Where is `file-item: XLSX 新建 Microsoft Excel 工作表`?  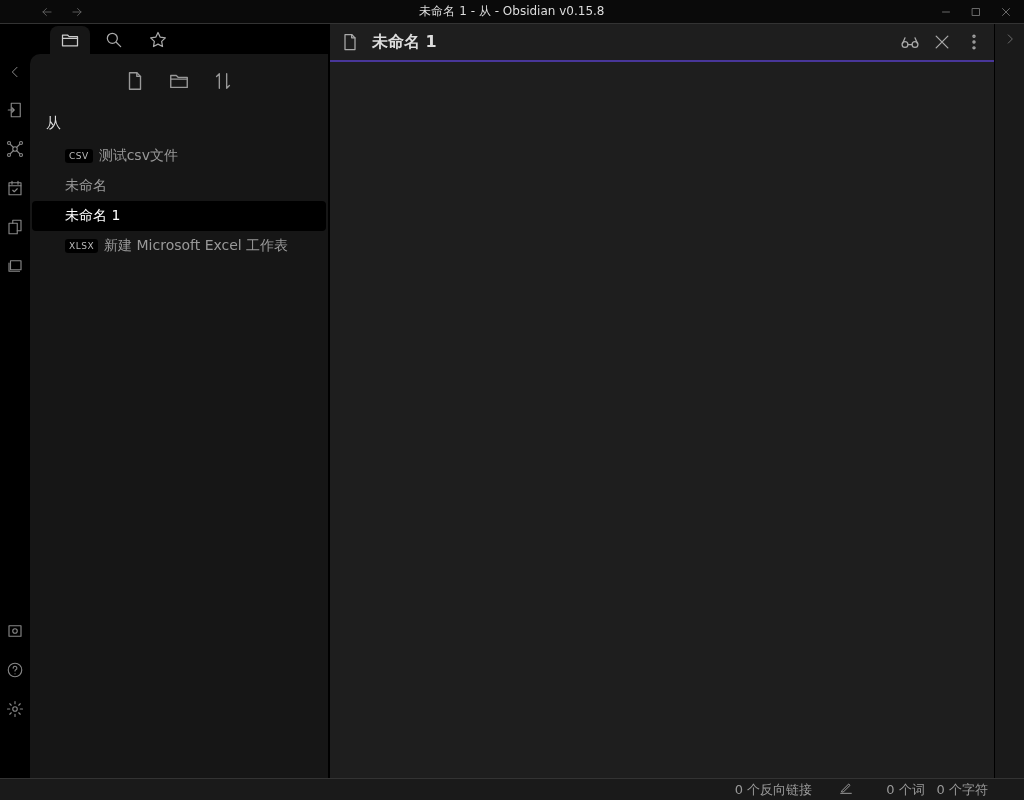 file-item: XLSX 新建 Microsoft Excel 工作表 is located at coordinates (179, 246).